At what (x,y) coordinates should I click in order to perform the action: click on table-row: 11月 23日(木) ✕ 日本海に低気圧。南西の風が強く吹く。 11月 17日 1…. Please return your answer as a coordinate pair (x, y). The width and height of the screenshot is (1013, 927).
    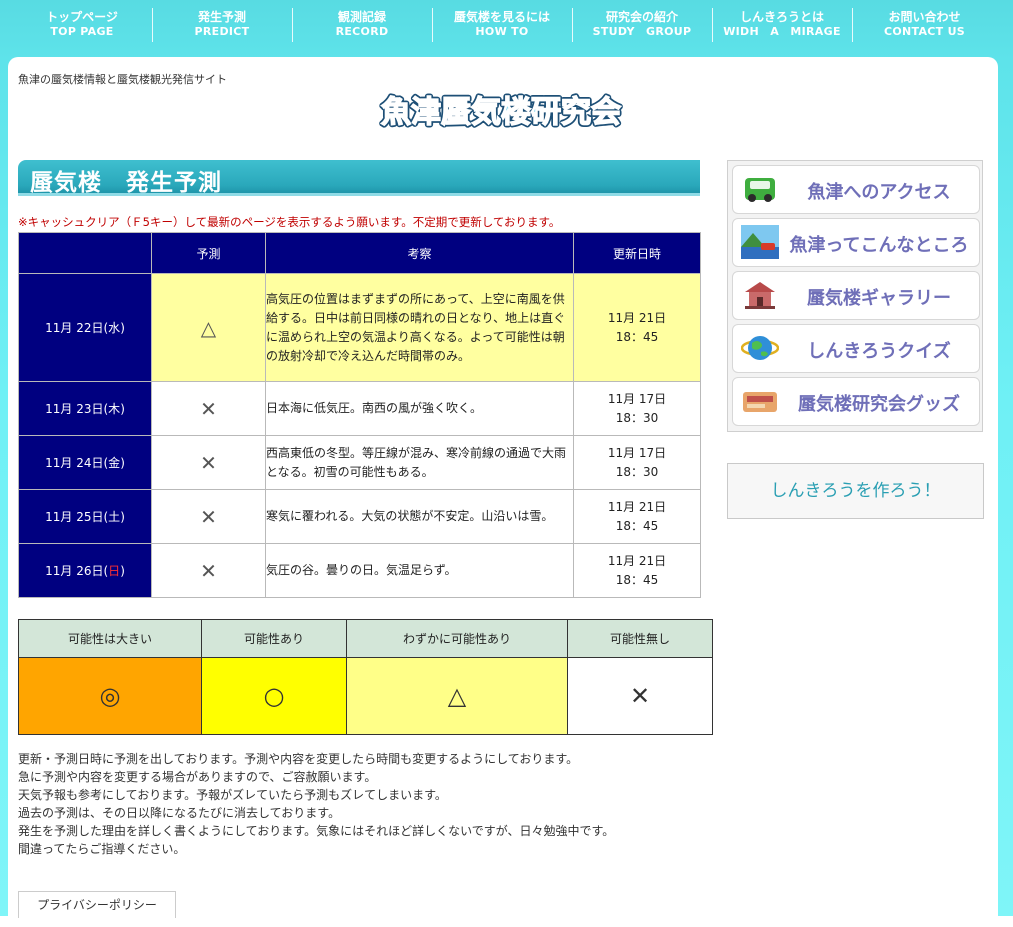
    Looking at the image, I should click on (359, 408).